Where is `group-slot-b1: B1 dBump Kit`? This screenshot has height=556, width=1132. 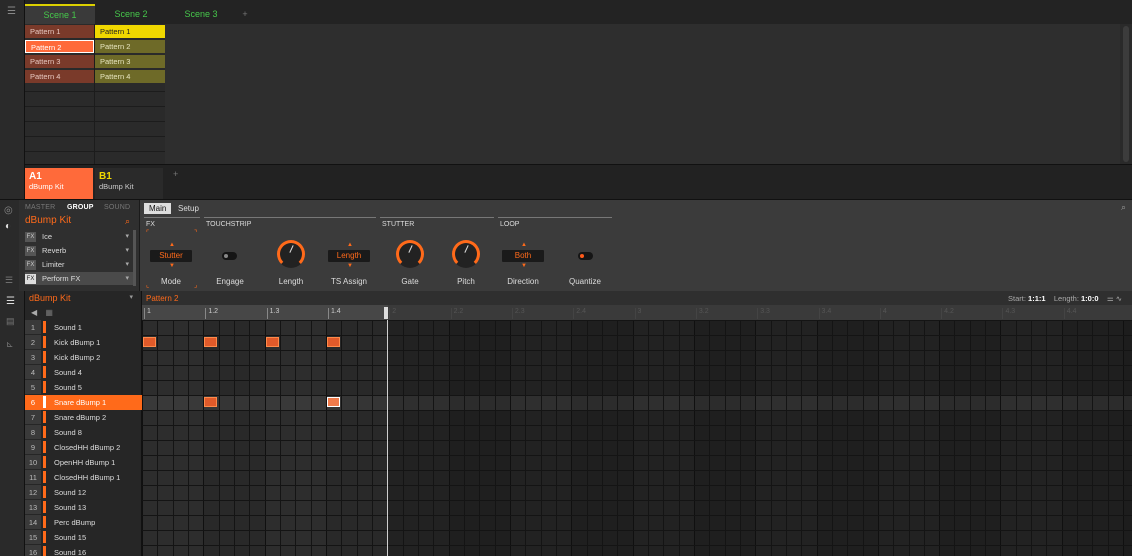 group-slot-b1: B1 dBump Kit is located at coordinates (129, 183).